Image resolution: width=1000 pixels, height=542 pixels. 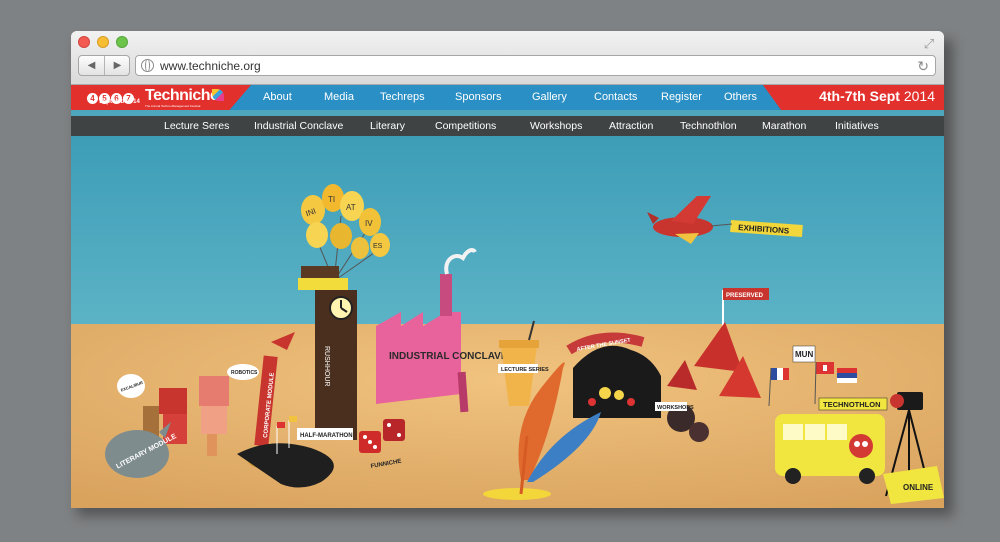 What do you see at coordinates (631, 126) in the screenshot?
I see `subnav-attraction: Attraction` at bounding box center [631, 126].